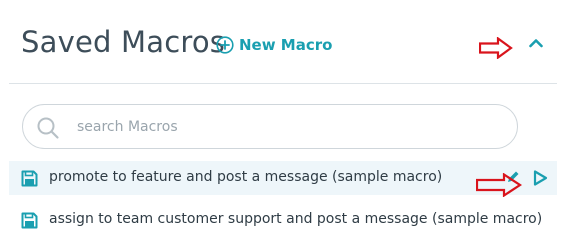  I want to click on search-icon, so click(48, 128).